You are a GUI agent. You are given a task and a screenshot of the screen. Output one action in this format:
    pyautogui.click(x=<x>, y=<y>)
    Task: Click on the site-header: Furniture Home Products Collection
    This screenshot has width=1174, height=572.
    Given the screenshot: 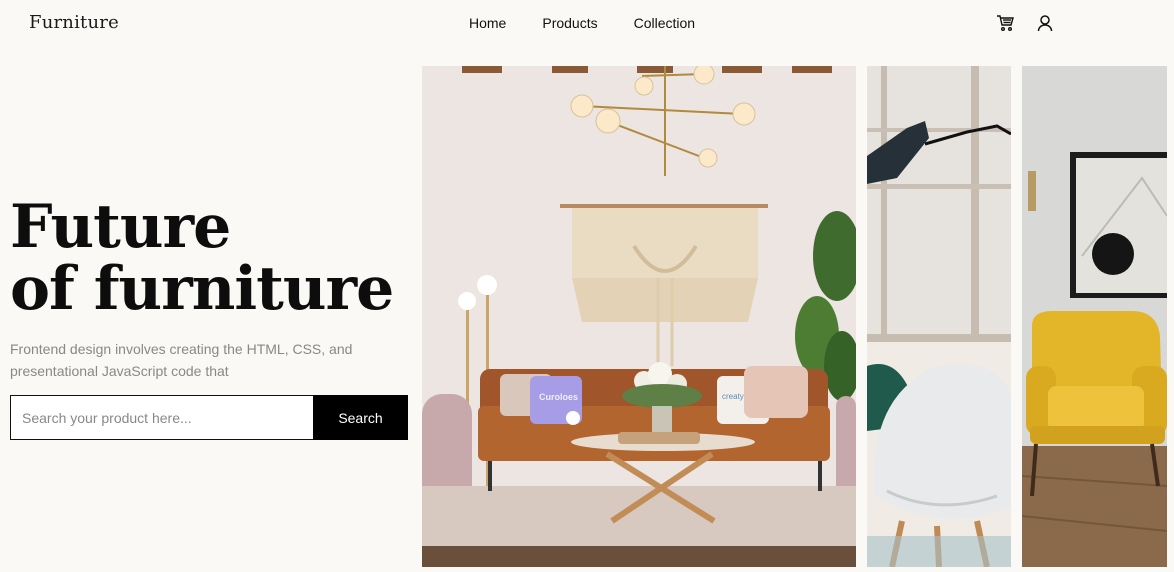 What is the action you would take?
    pyautogui.click(x=587, y=23)
    